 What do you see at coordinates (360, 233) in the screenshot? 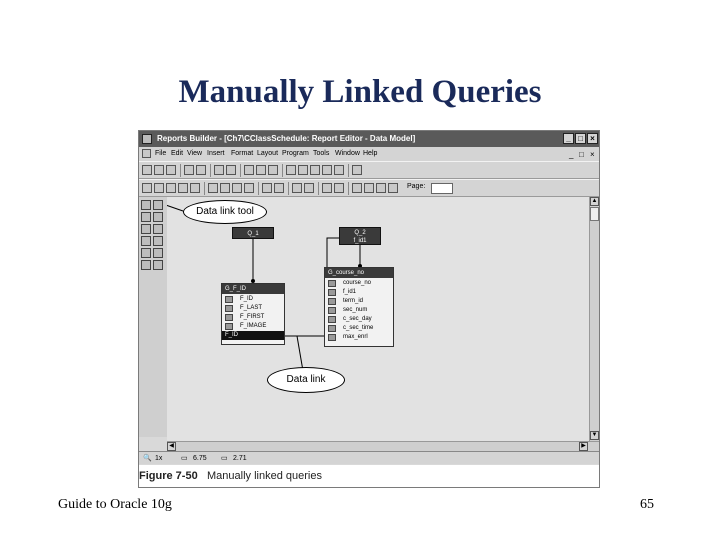
I see `query-name: Q_2` at bounding box center [360, 233].